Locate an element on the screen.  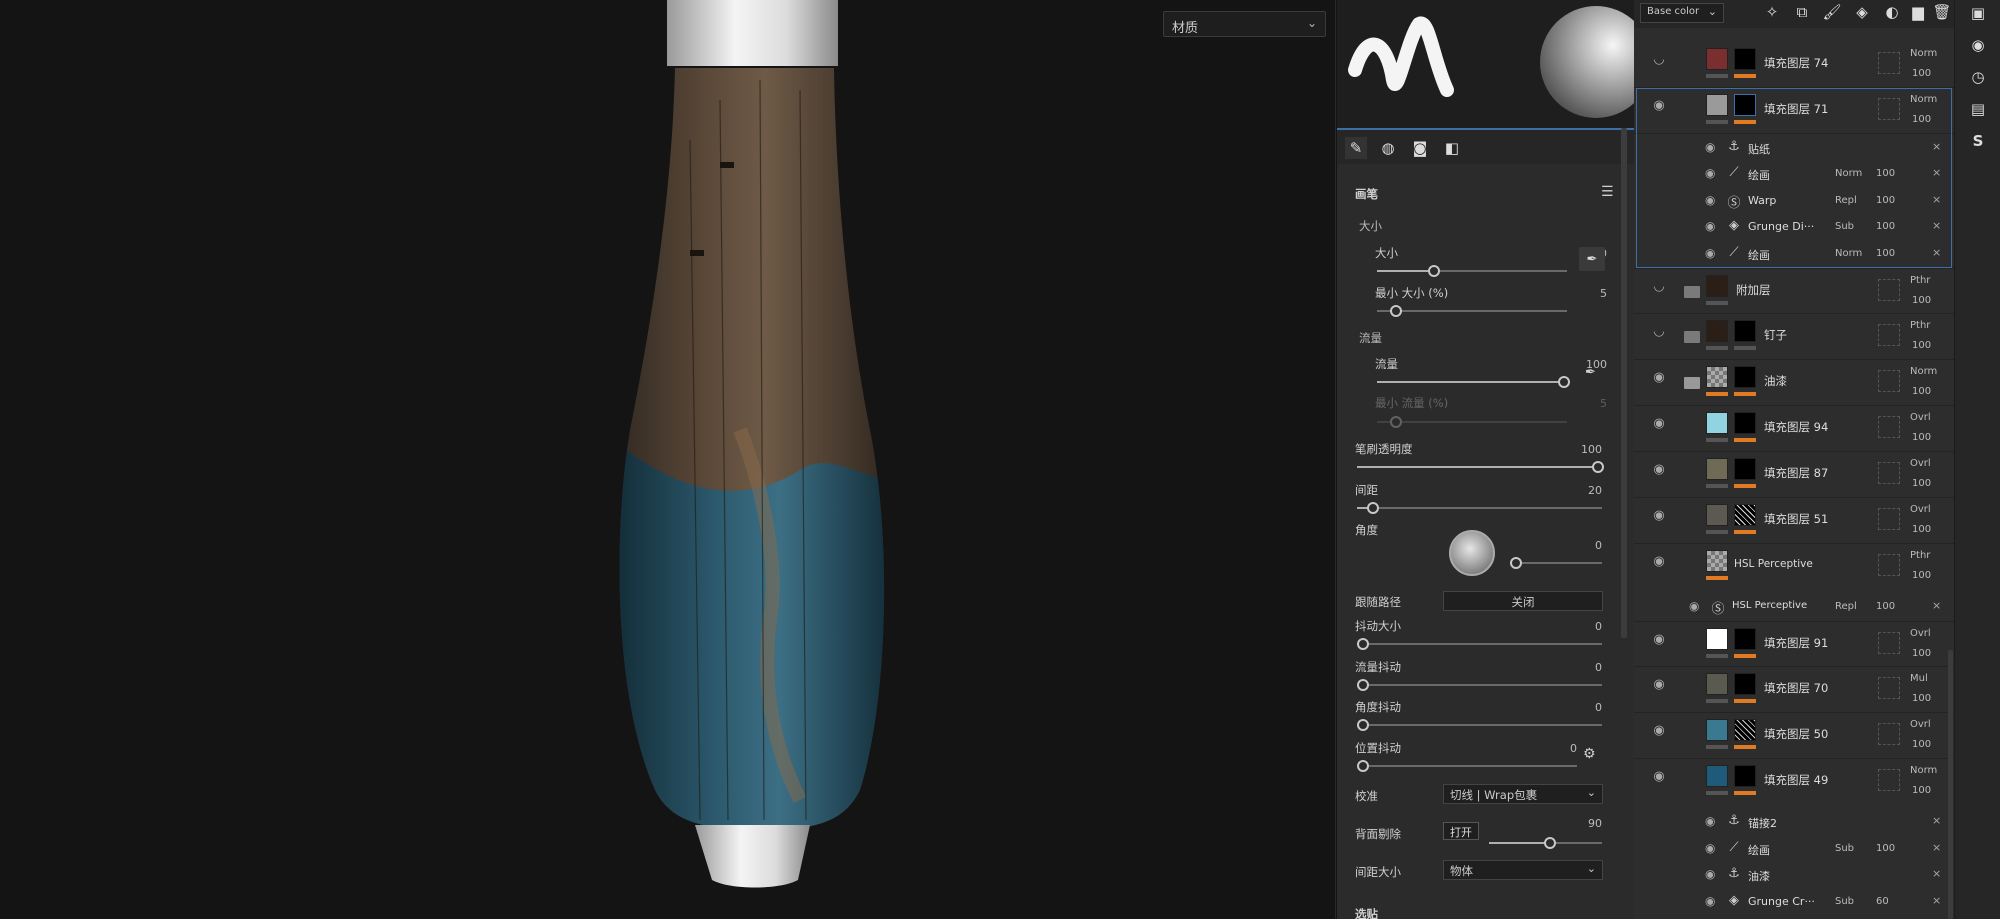
min-flow-knob is located at coordinates (1396, 422).